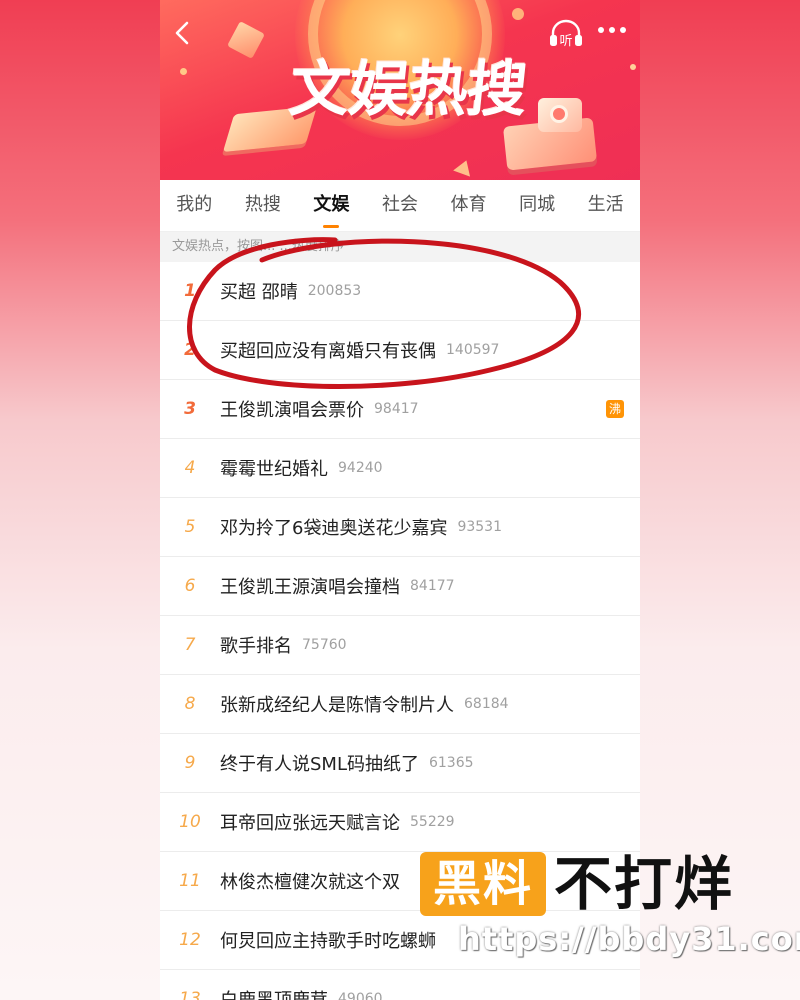 This screenshot has height=1000, width=800. I want to click on heat-count: 93531, so click(479, 527).